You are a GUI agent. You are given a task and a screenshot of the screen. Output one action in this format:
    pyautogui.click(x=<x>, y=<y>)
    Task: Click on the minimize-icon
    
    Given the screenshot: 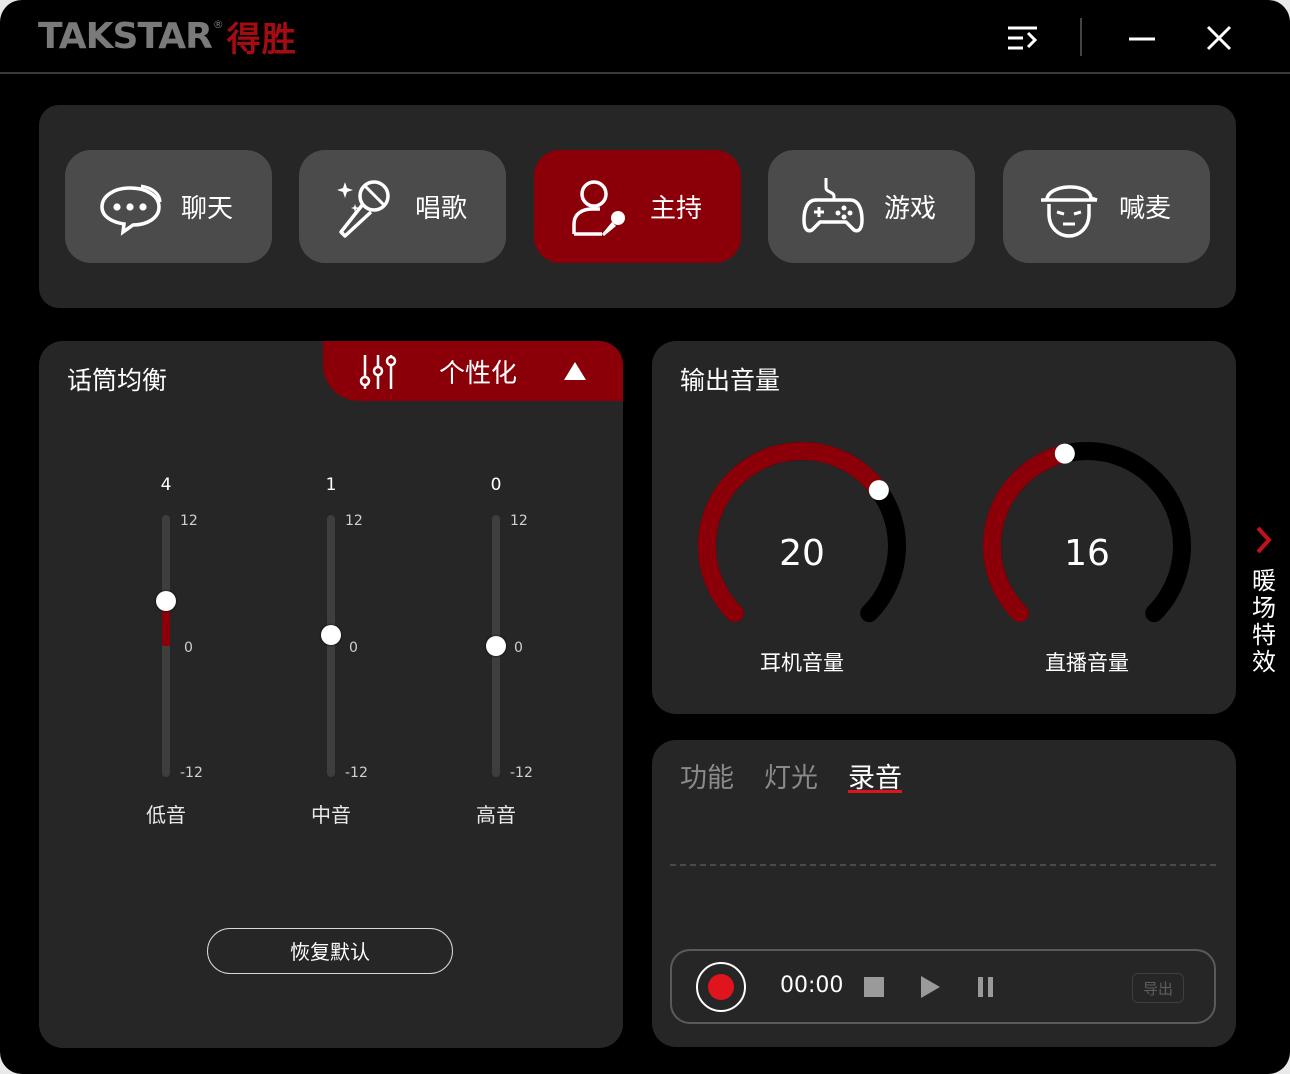 What is the action you would take?
    pyautogui.click(x=1142, y=39)
    